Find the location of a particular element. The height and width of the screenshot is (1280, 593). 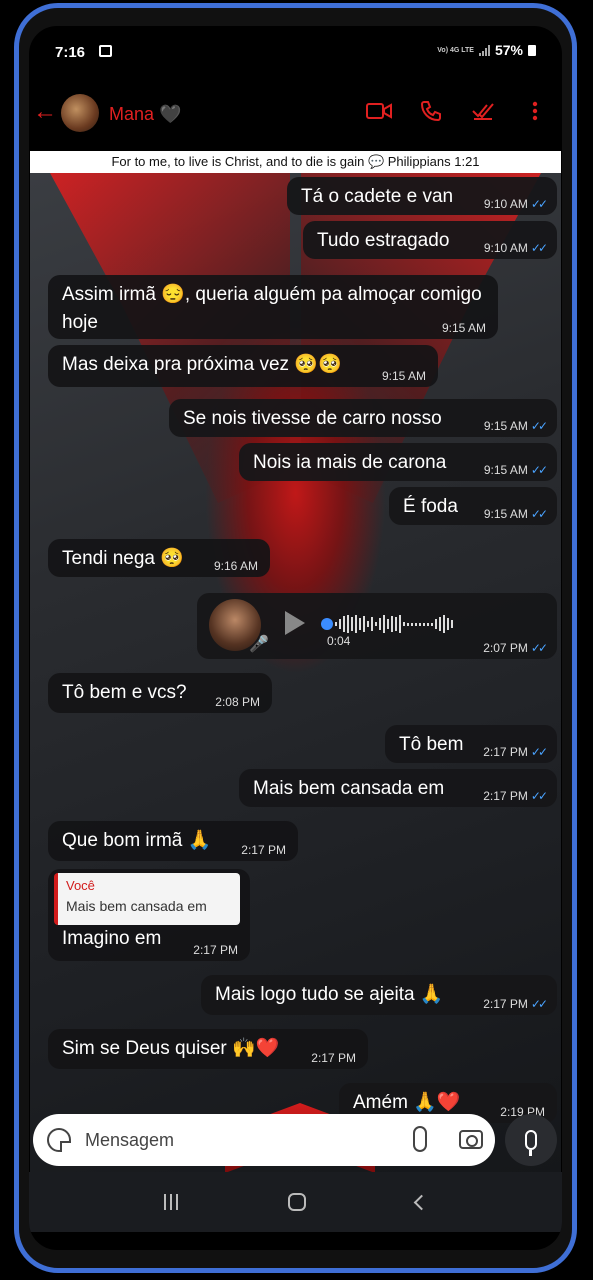

gallery-notification-icon is located at coordinates (105, 51).